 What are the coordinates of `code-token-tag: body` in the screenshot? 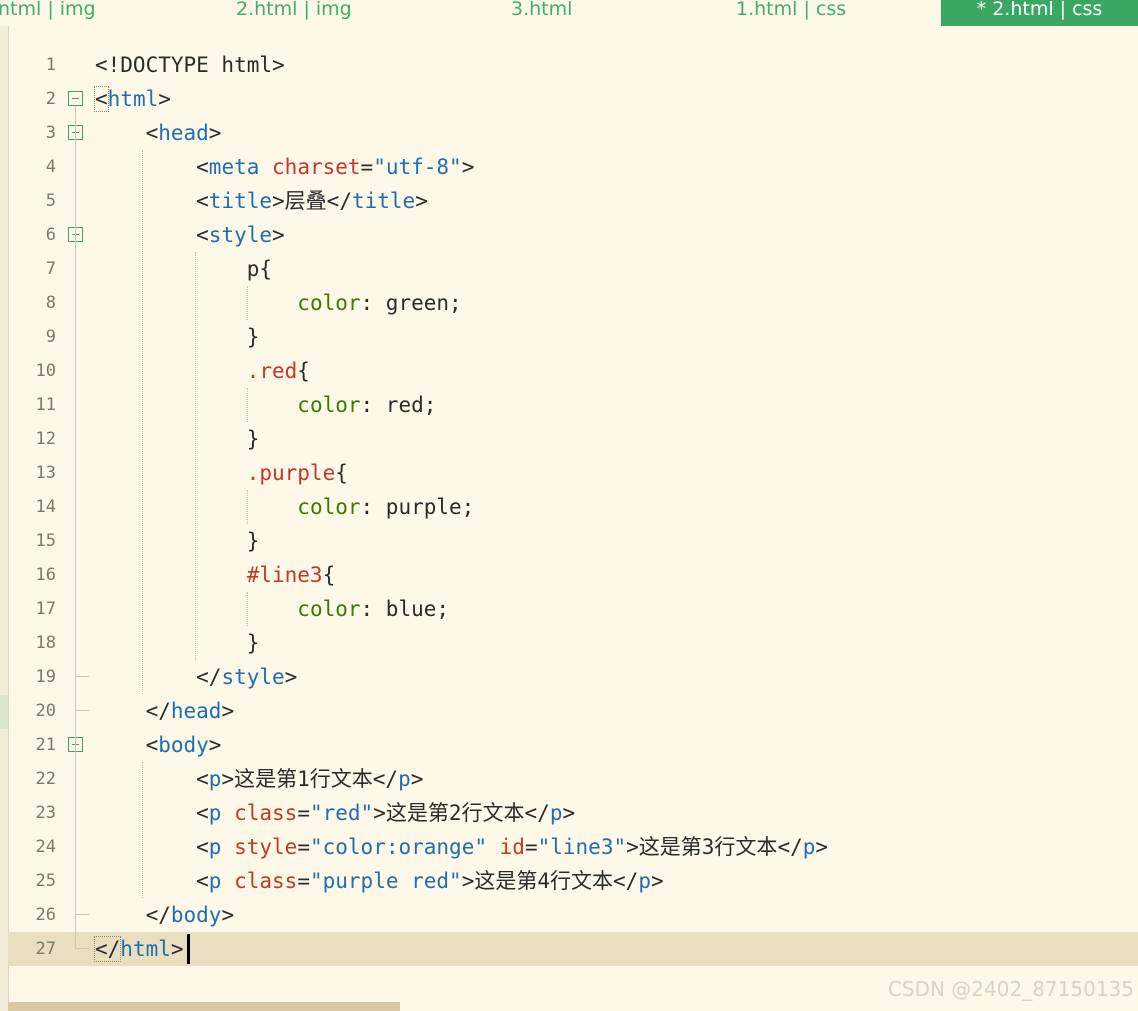 It's located at (196, 915).